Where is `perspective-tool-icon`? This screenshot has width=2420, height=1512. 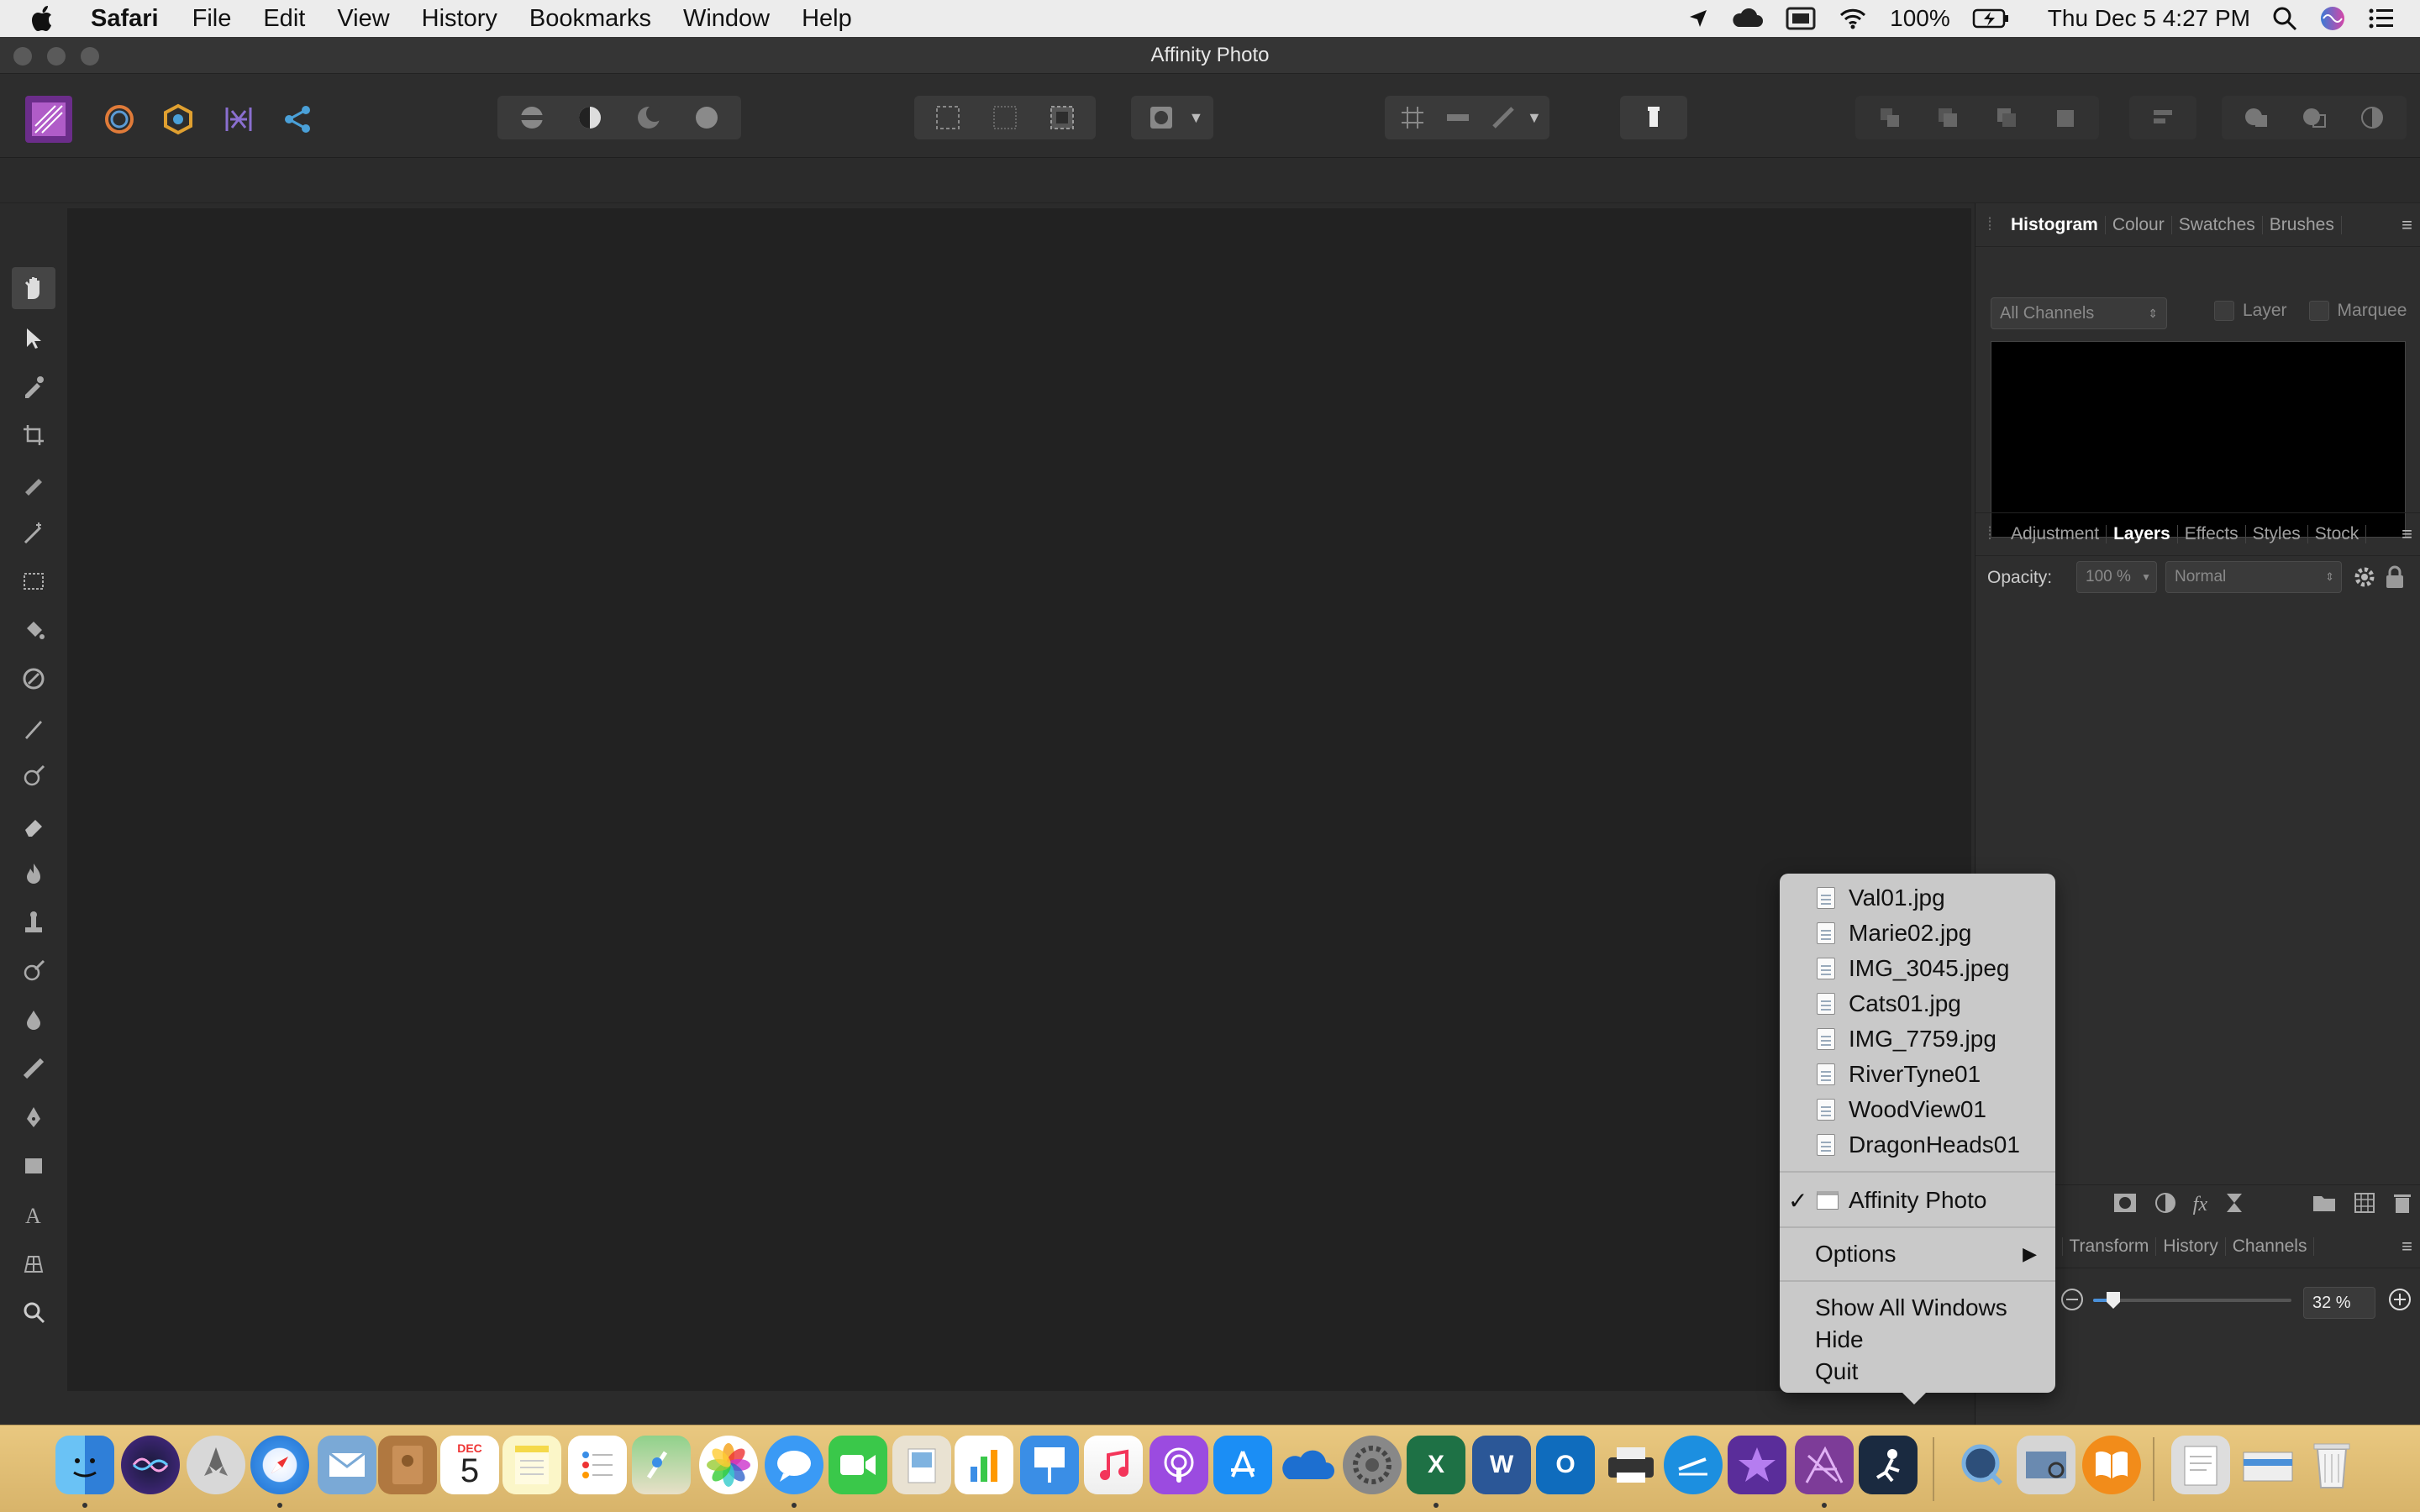 perspective-tool-icon is located at coordinates (34, 1263).